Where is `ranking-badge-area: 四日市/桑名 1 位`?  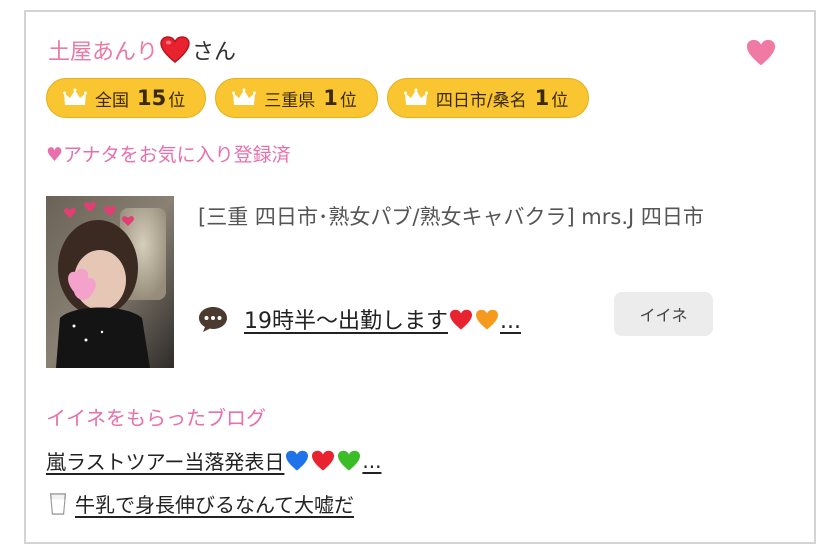 ranking-badge-area: 四日市/桑名 1 位 is located at coordinates (488, 98).